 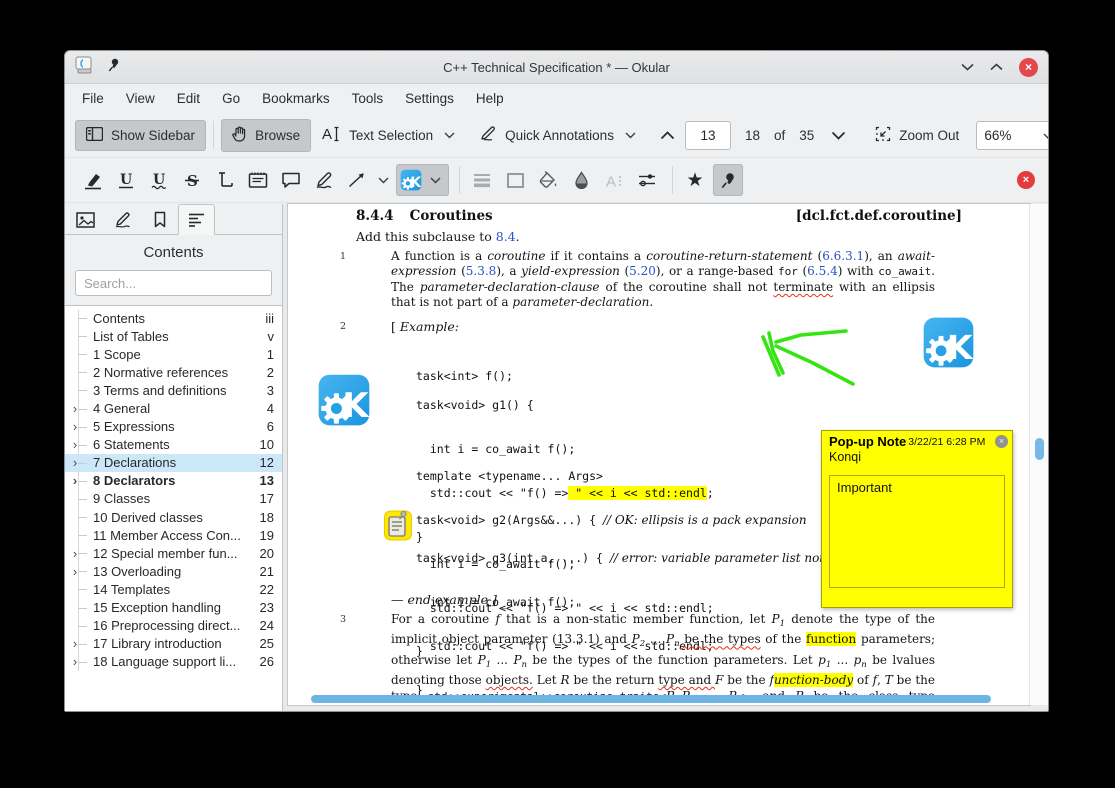 What do you see at coordinates (192, 180) in the screenshot?
I see `strikeout-tool-icon: S` at bounding box center [192, 180].